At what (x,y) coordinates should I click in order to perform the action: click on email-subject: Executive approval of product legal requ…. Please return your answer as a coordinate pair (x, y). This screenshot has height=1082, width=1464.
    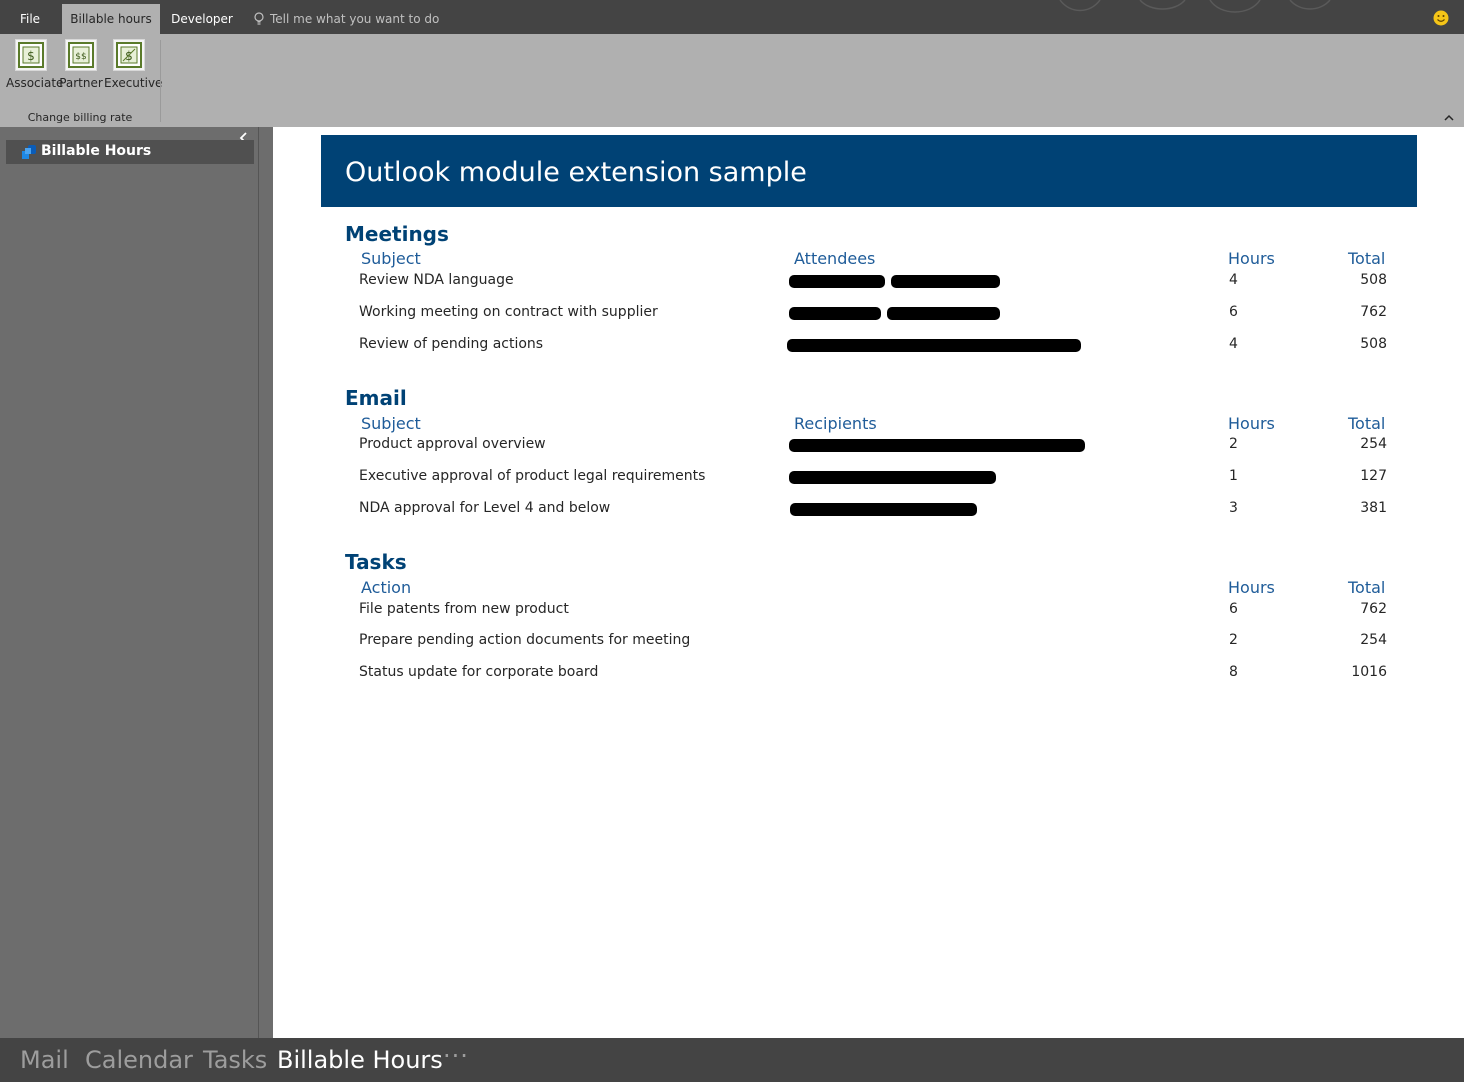
    Looking at the image, I should click on (532, 476).